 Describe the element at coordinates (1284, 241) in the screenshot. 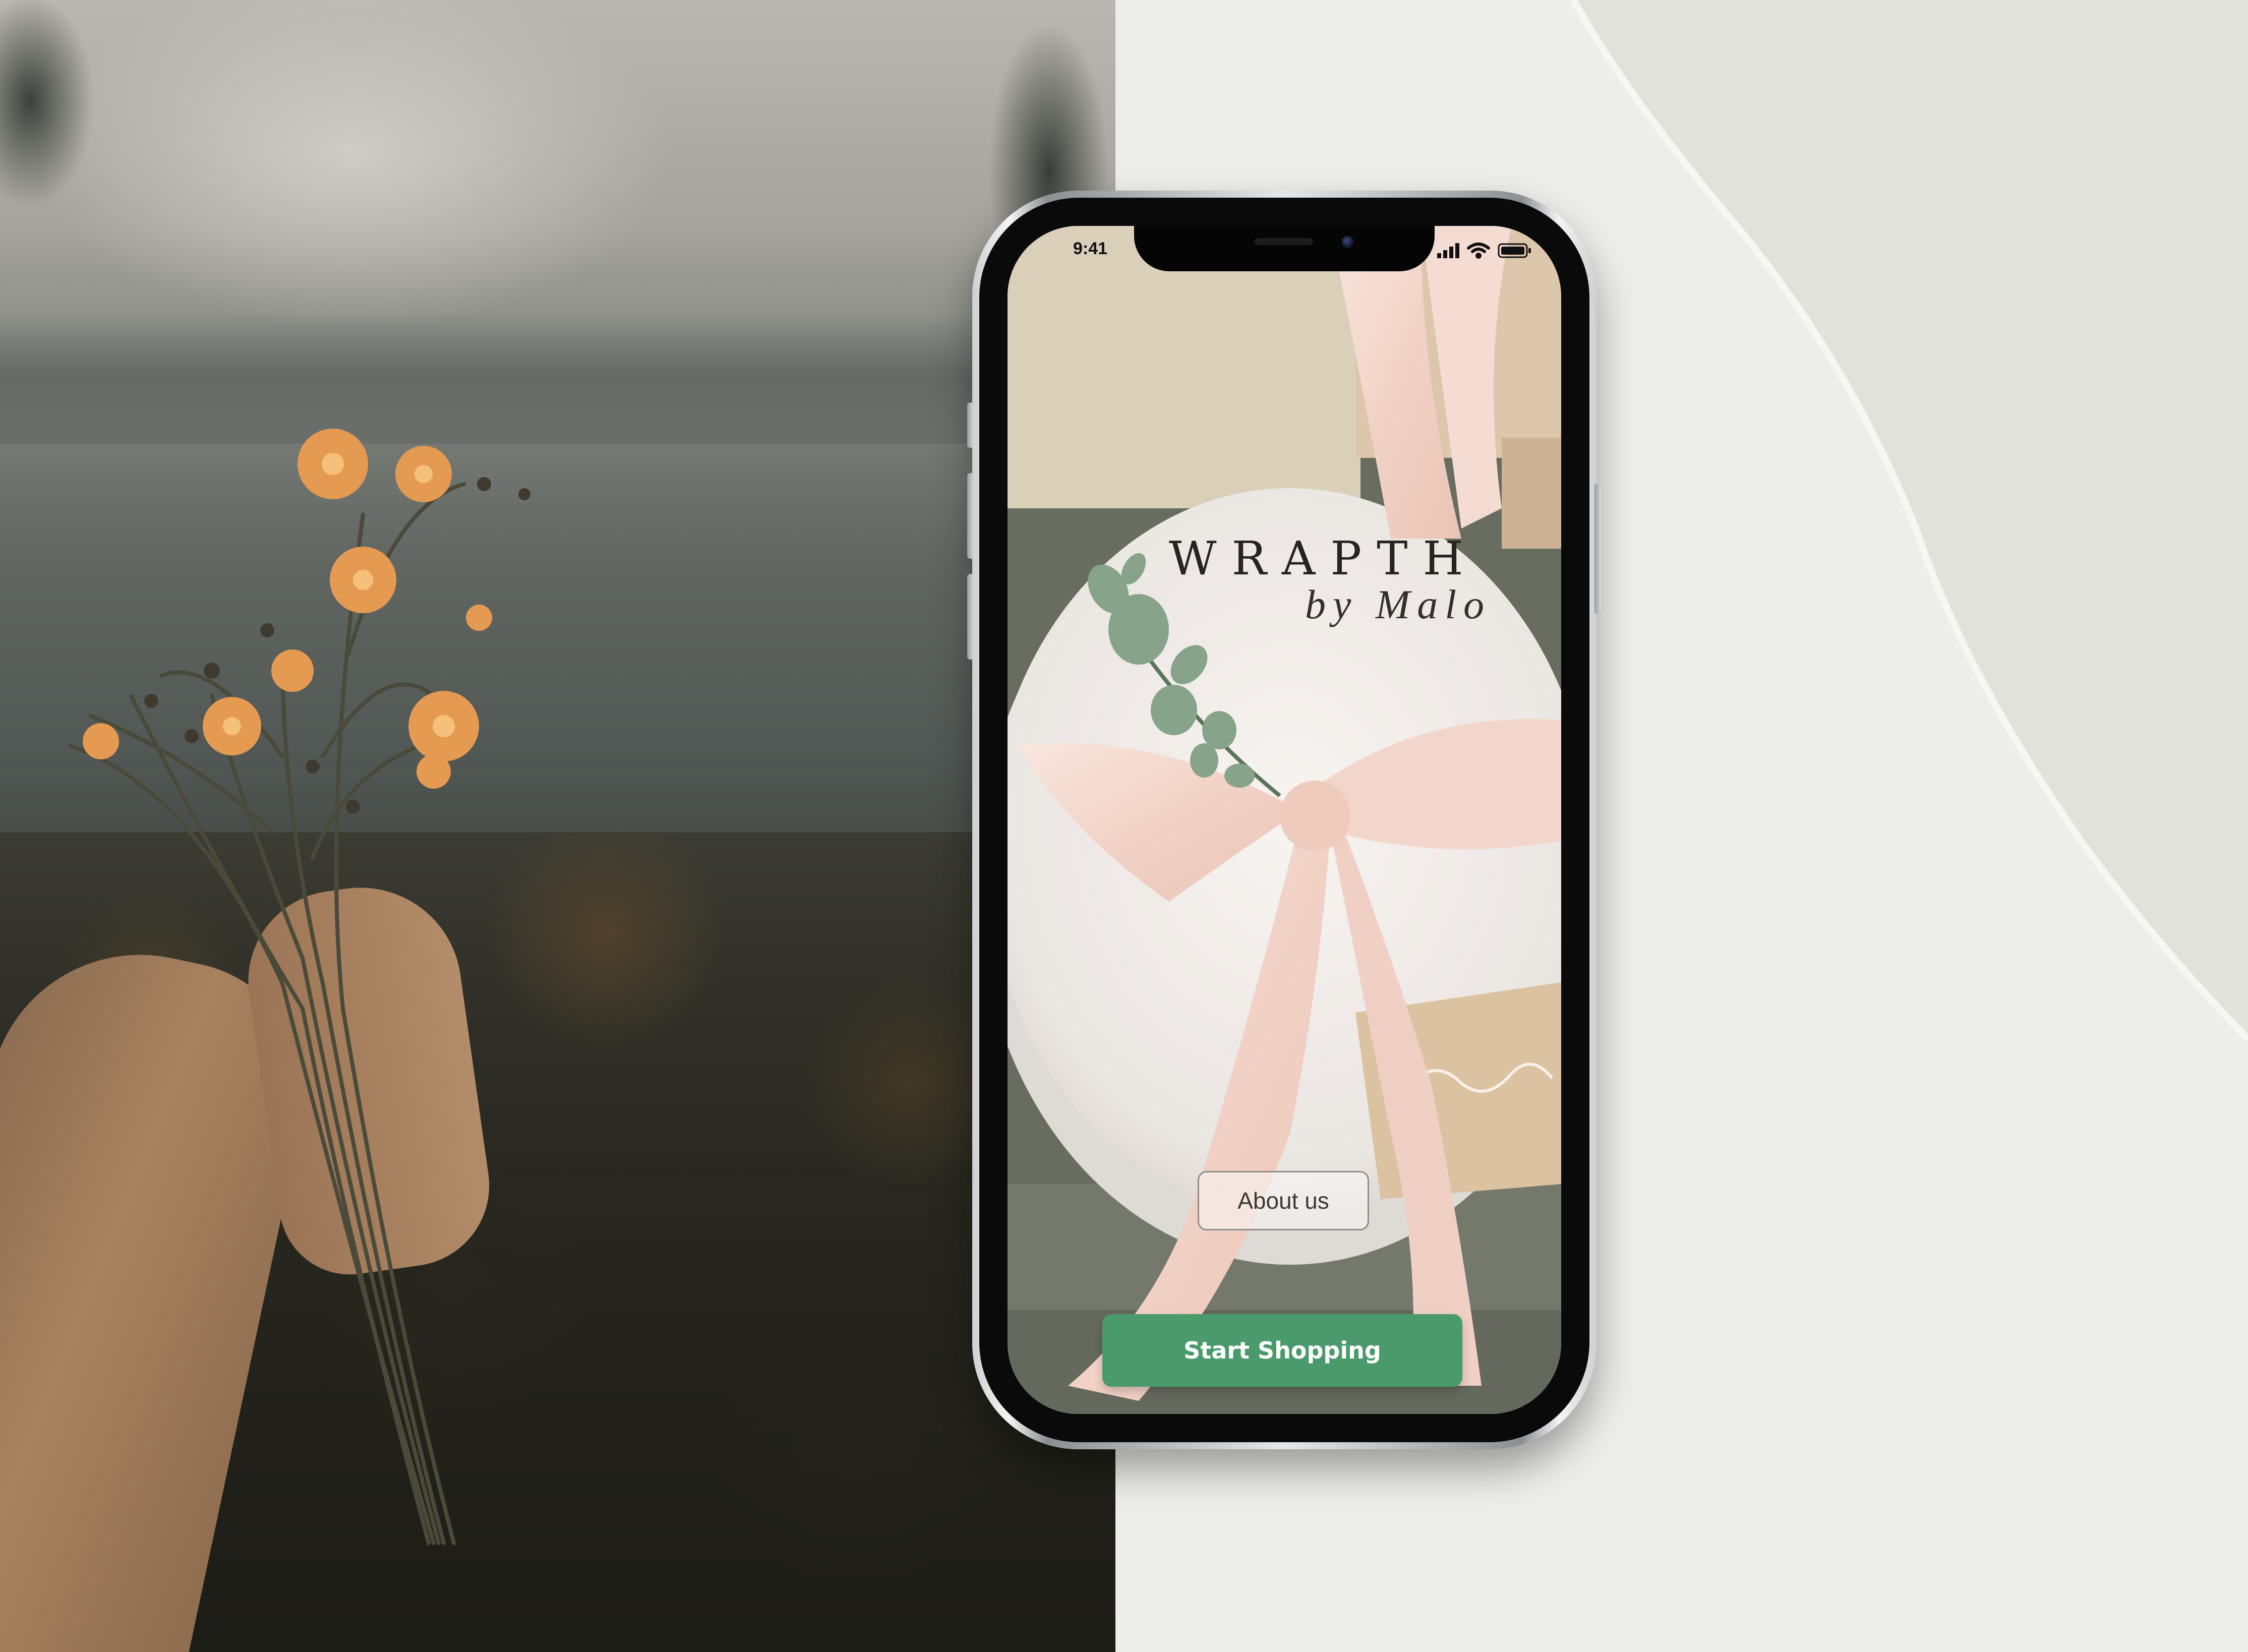

I see `earpiece-speaker` at that location.